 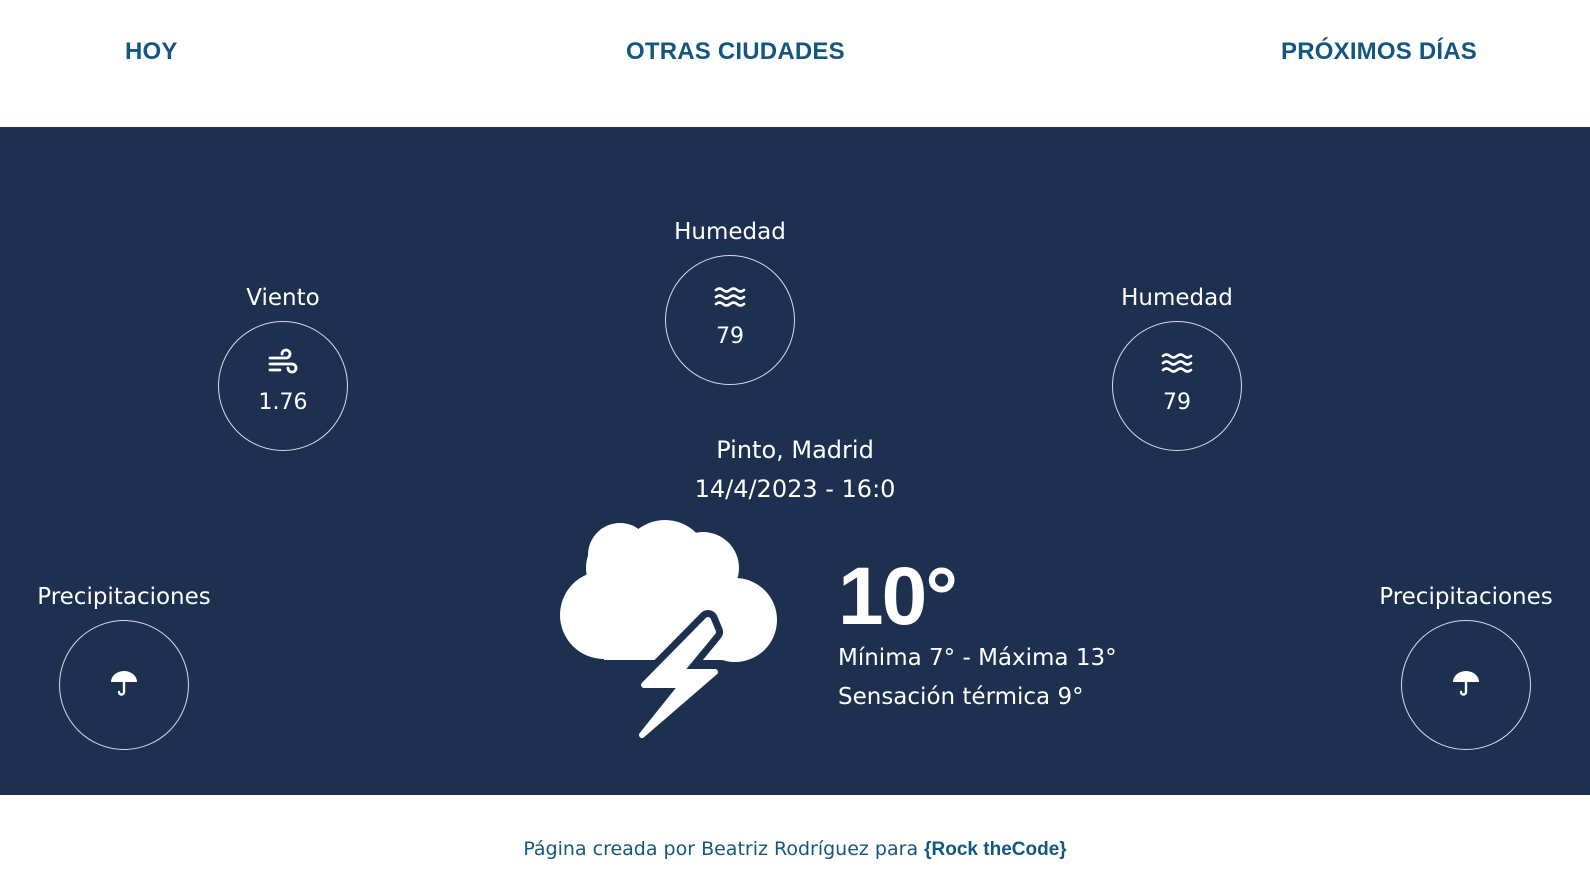 I want to click on temperature-value: 10°, so click(x=898, y=596).